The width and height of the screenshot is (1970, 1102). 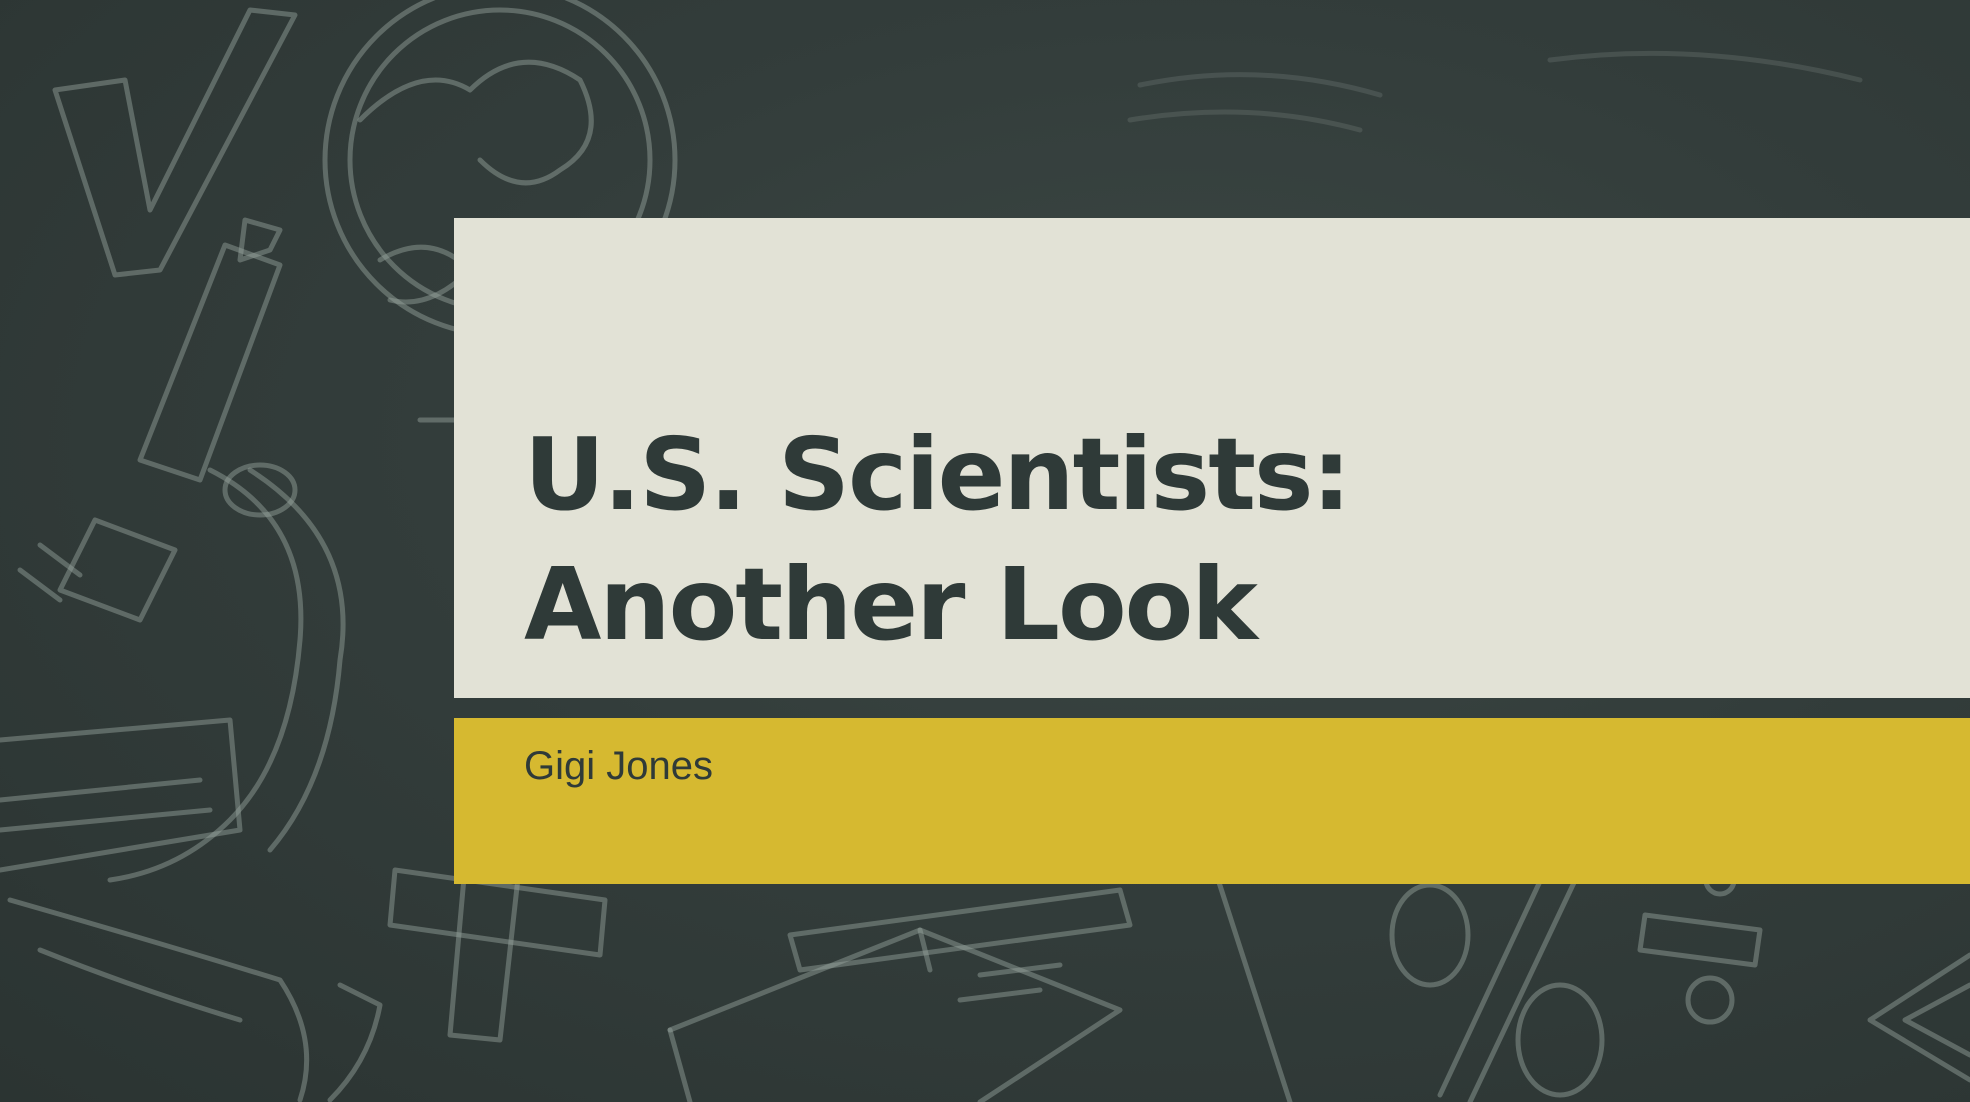 I want to click on slide-title-line-2: Another Look, so click(x=891, y=604).